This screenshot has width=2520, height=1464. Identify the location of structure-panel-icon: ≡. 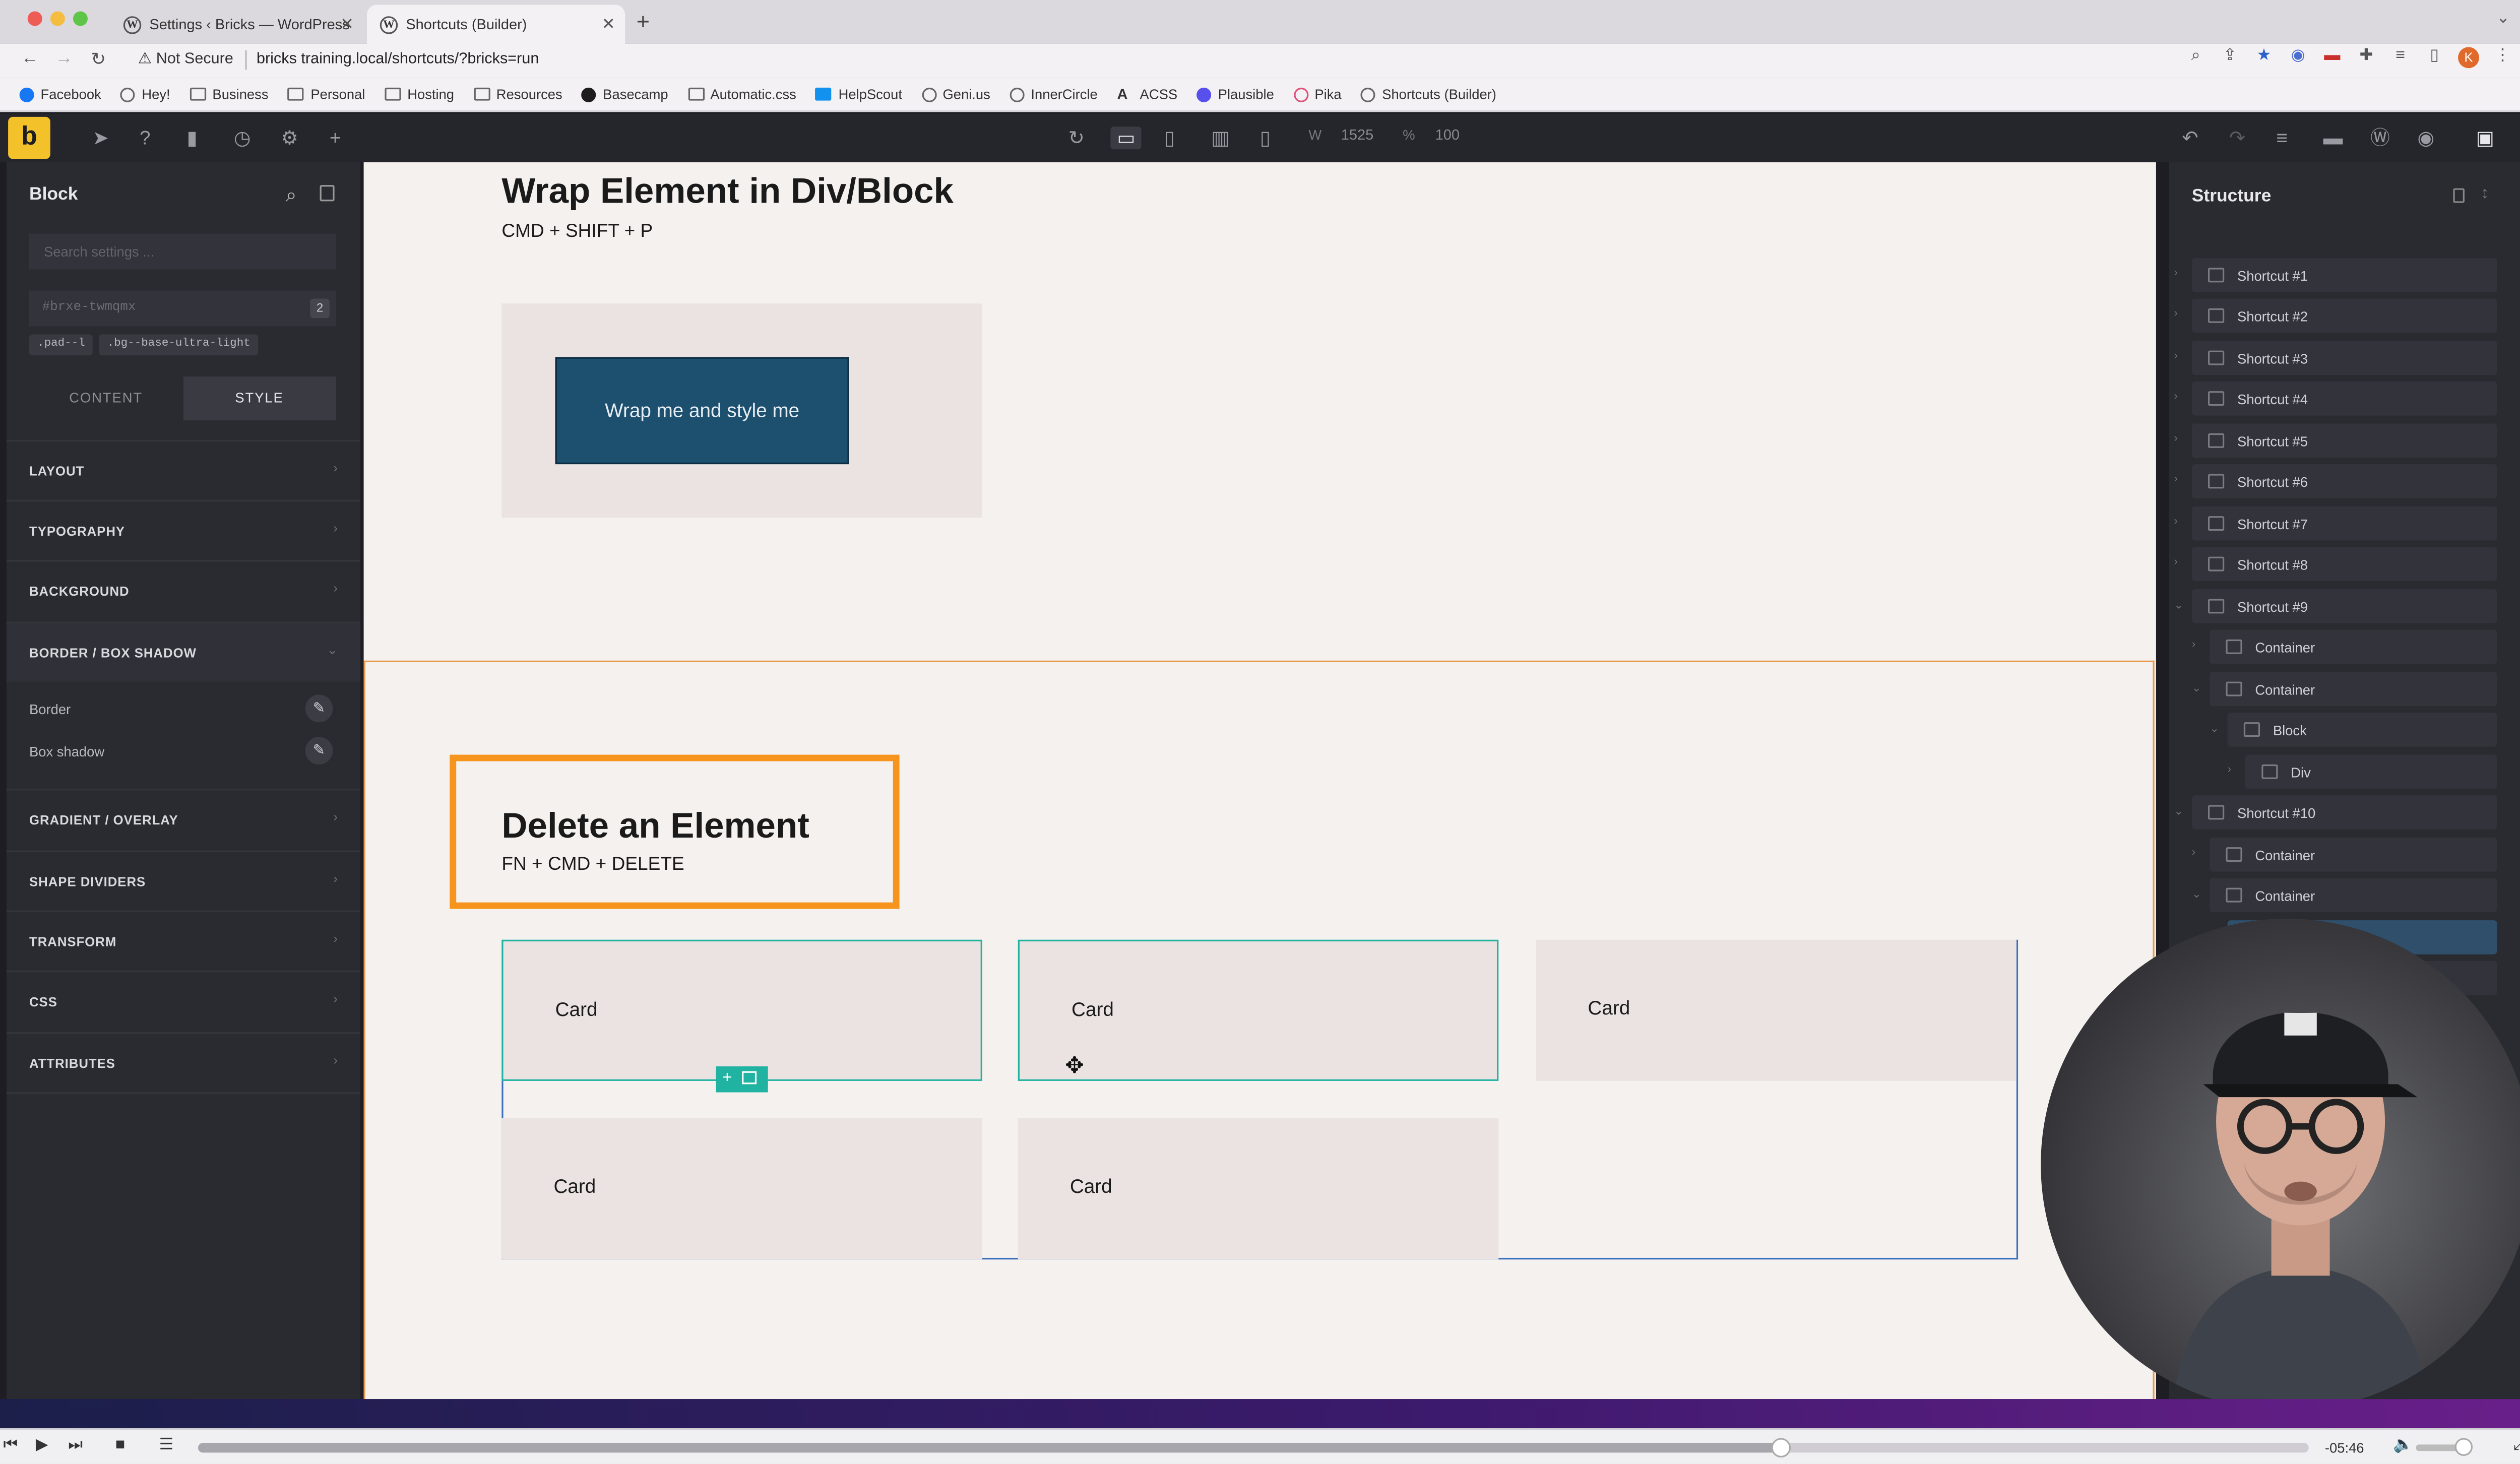
(2282, 137).